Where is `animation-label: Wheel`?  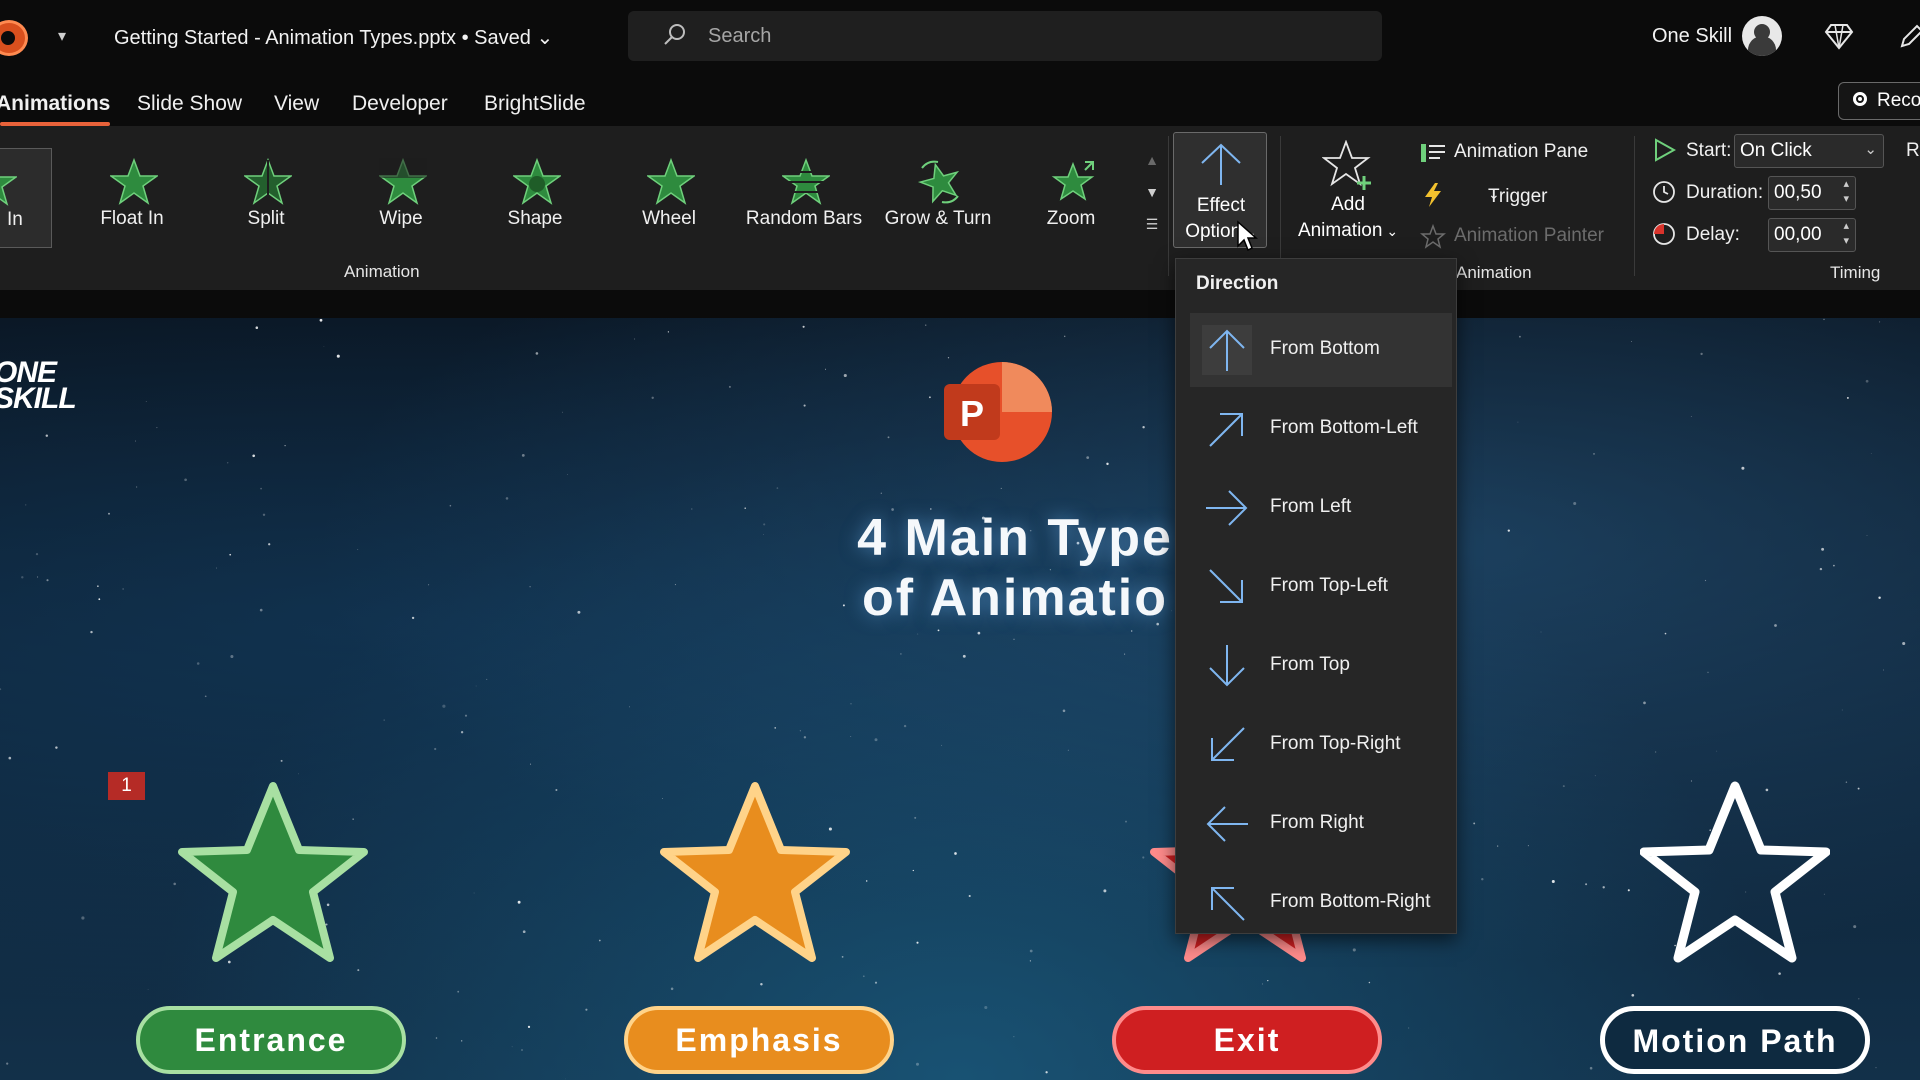
animation-label: Wheel is located at coordinates (669, 219).